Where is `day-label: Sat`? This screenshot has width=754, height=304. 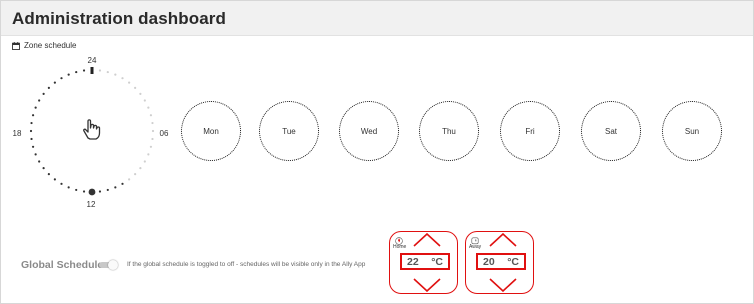
day-label: Sat is located at coordinates (610, 131).